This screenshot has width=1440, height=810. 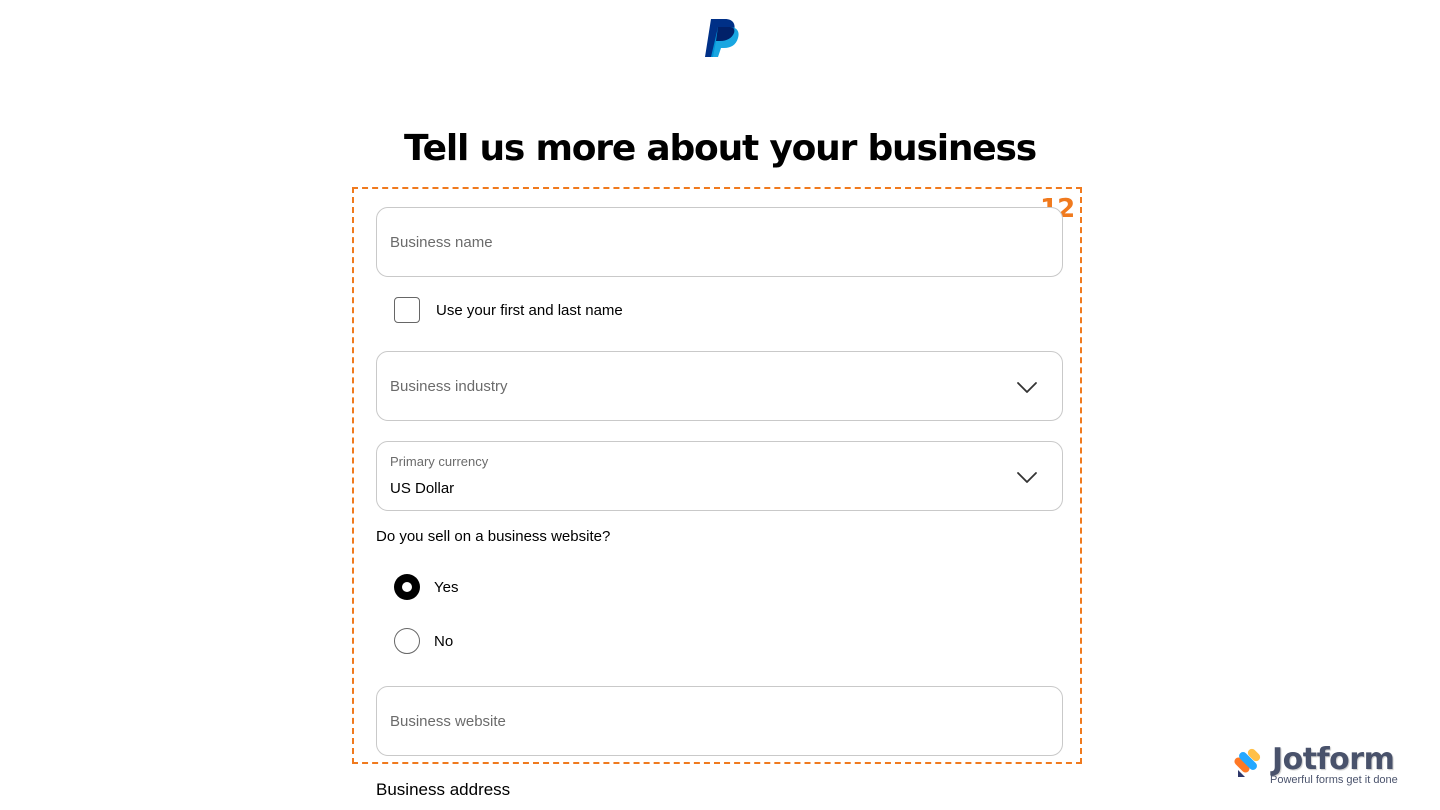 What do you see at coordinates (407, 587) in the screenshot?
I see `radio-yes-button` at bounding box center [407, 587].